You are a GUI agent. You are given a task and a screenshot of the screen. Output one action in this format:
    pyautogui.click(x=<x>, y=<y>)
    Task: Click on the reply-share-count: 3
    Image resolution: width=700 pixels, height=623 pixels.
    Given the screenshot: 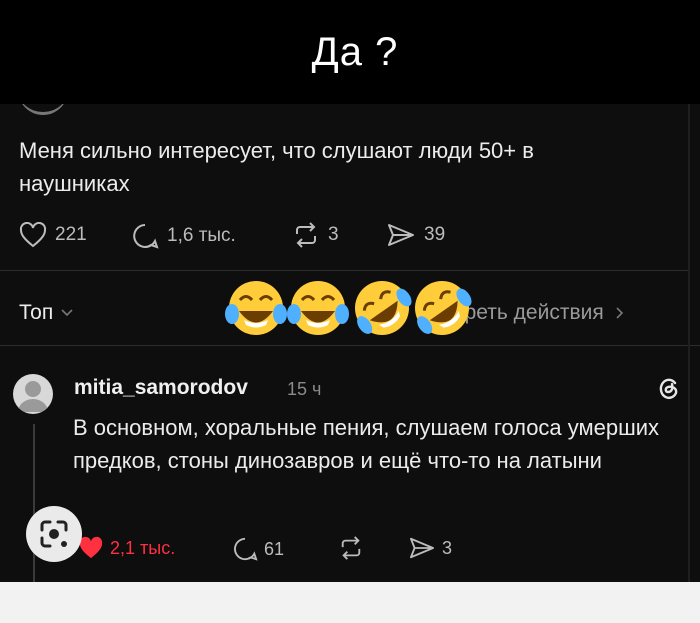 What is the action you would take?
    pyautogui.click(x=447, y=547)
    